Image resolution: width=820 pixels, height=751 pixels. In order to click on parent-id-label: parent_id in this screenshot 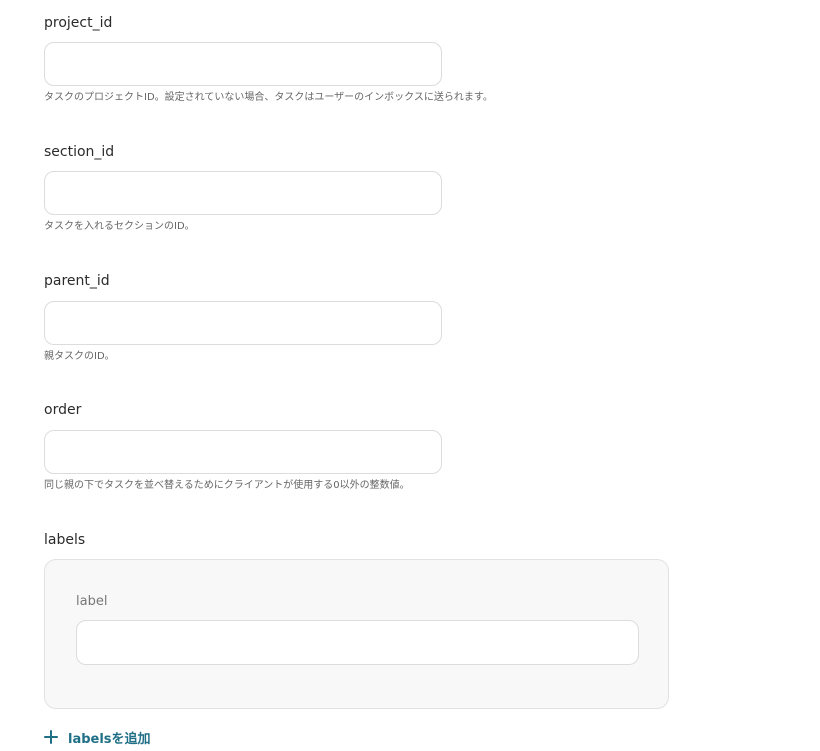, I will do `click(77, 281)`.